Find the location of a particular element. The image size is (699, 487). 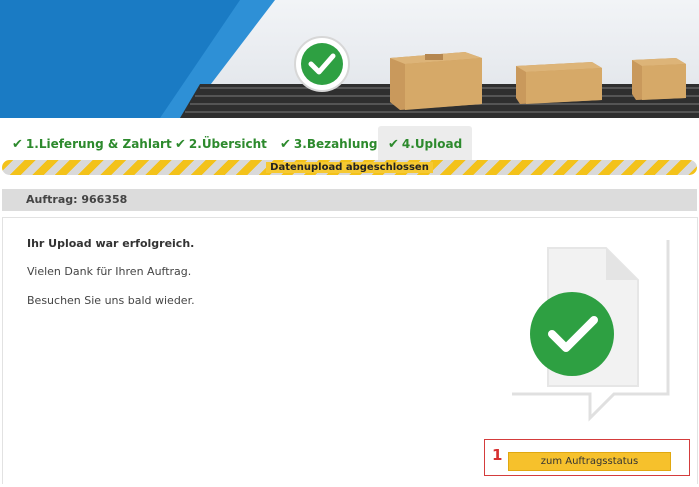

tab-lieferung: ✔ 1.Lieferung & Zahlart is located at coordinates (92, 143).